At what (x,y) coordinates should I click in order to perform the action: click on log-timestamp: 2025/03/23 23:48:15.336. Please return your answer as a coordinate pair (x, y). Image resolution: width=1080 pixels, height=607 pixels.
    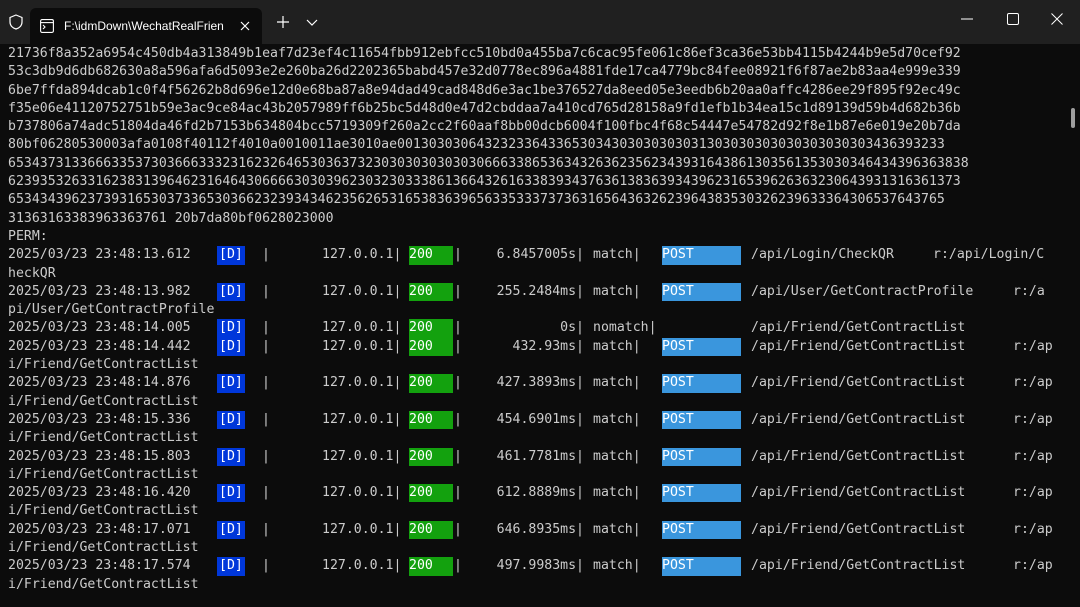
    Looking at the image, I should click on (99, 419).